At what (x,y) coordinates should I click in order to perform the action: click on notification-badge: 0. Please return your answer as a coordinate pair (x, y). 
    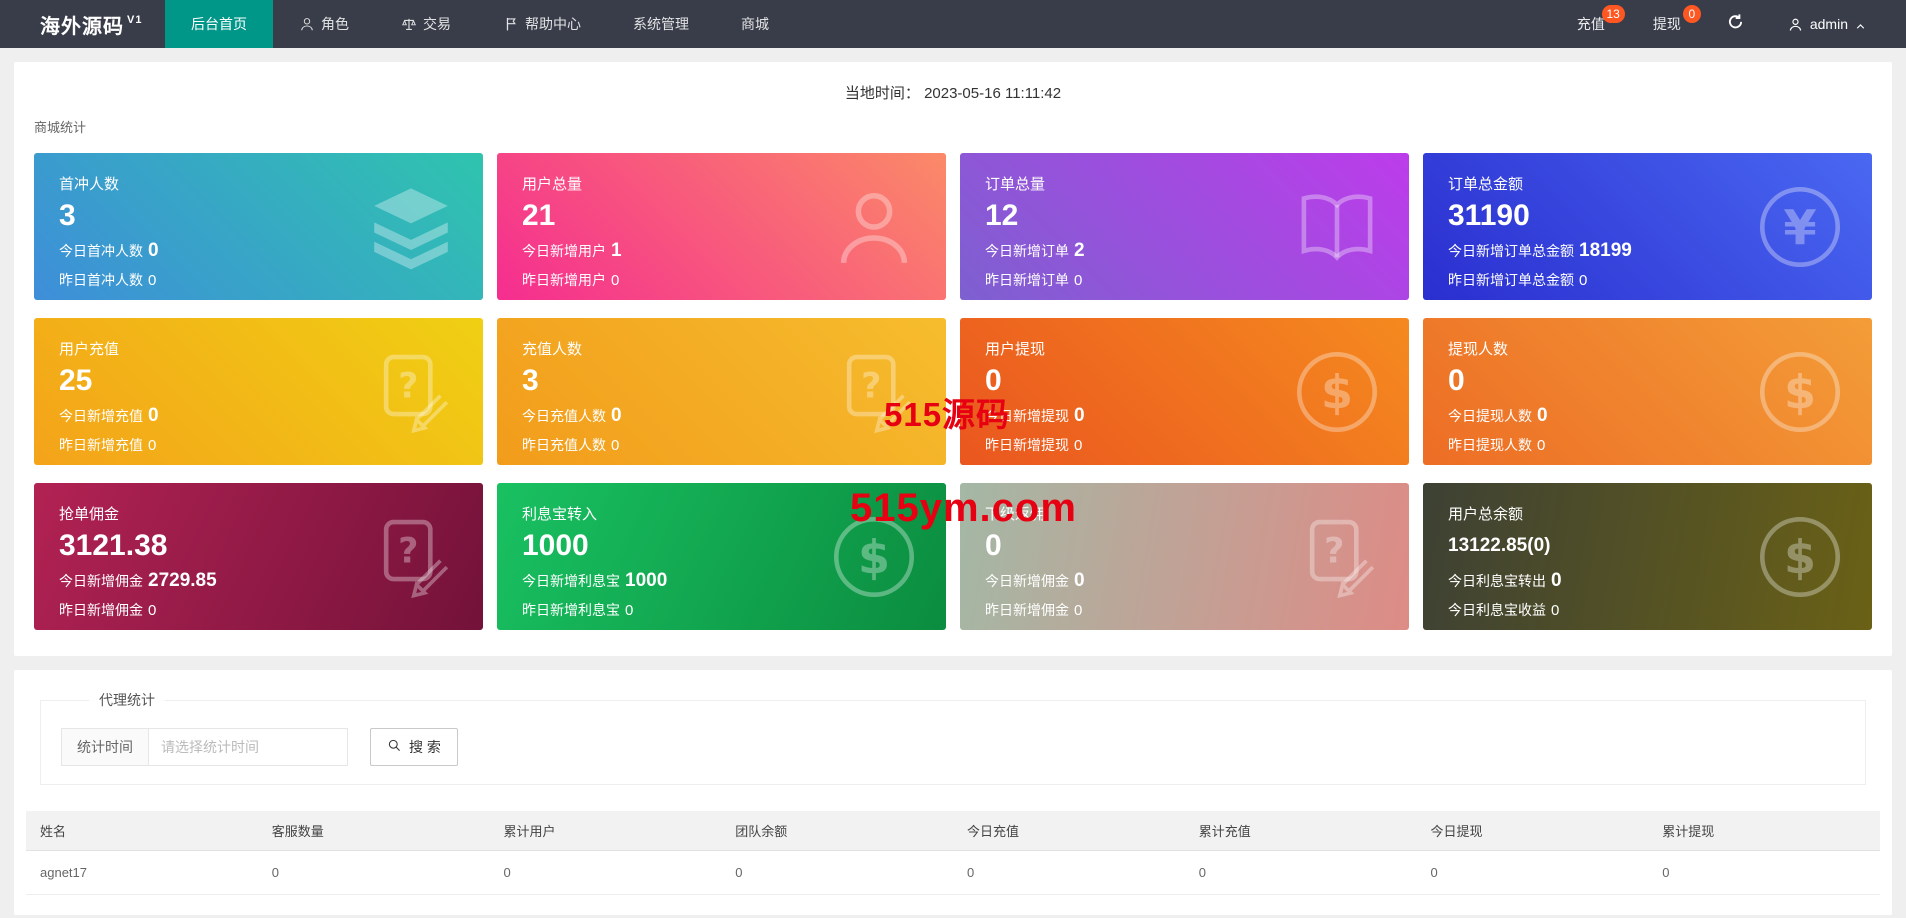
    Looking at the image, I should click on (1691, 14).